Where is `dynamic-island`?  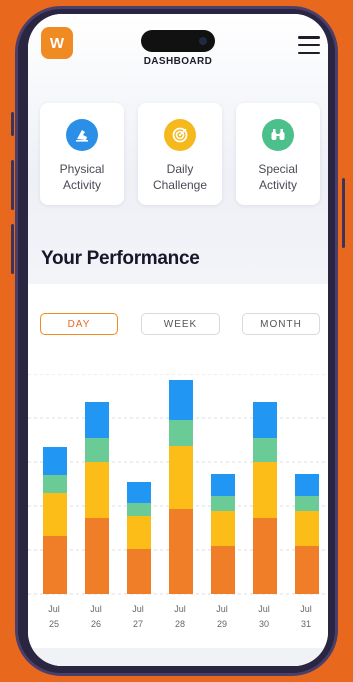 dynamic-island is located at coordinates (178, 41).